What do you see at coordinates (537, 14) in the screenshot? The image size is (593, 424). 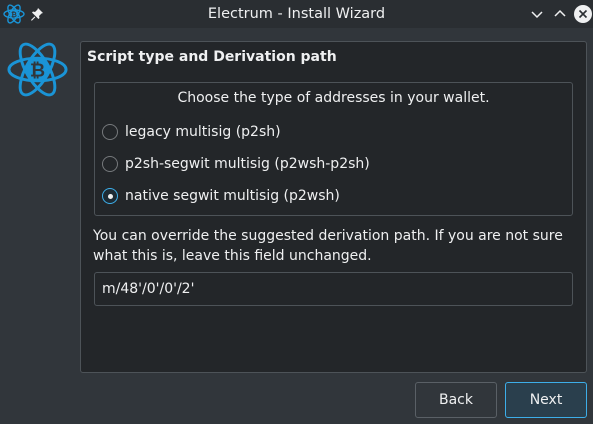 I see `minimize-icon` at bounding box center [537, 14].